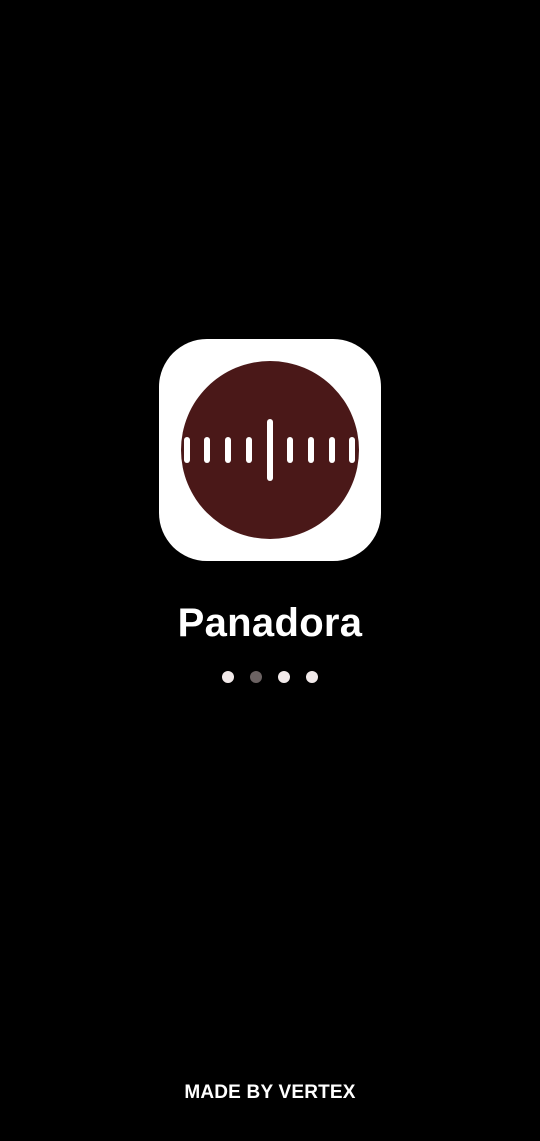 This screenshot has height=1141, width=540. I want to click on sound-wave-record-icon, so click(270, 450).